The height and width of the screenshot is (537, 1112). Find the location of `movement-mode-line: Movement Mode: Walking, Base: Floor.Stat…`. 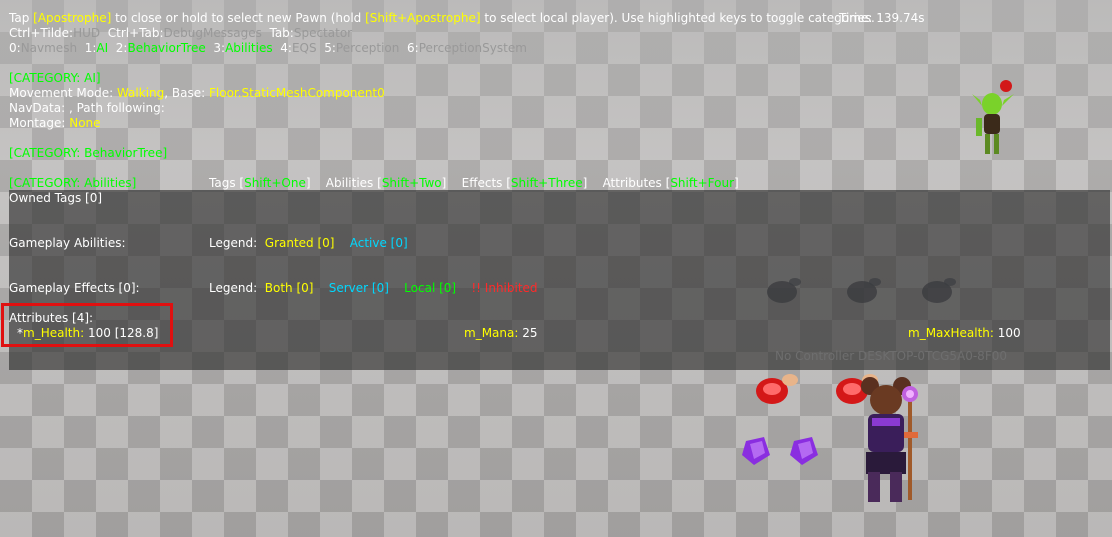

movement-mode-line: Movement Mode: Walking, Base: Floor.Stat… is located at coordinates (197, 93).